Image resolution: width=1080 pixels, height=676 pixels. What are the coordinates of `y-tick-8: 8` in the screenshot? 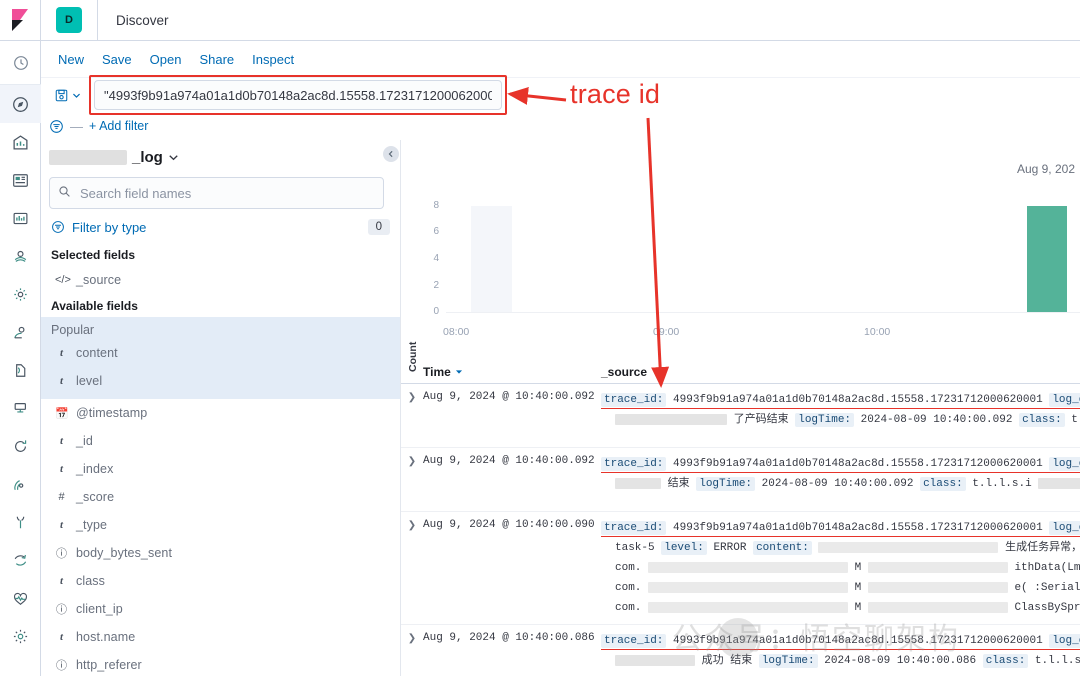 It's located at (436, 205).